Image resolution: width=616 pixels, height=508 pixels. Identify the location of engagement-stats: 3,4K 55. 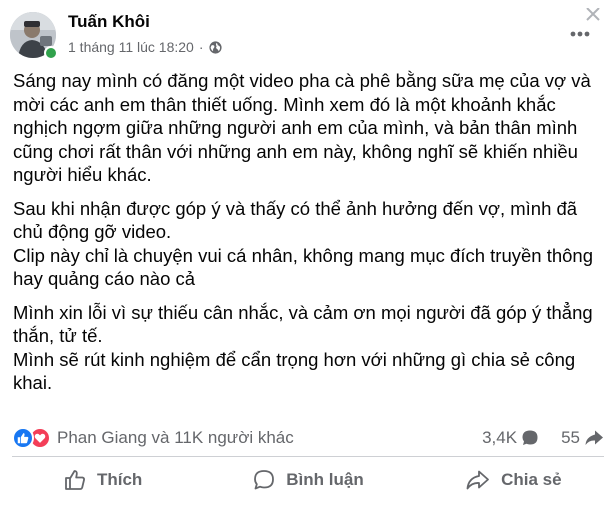
(543, 438).